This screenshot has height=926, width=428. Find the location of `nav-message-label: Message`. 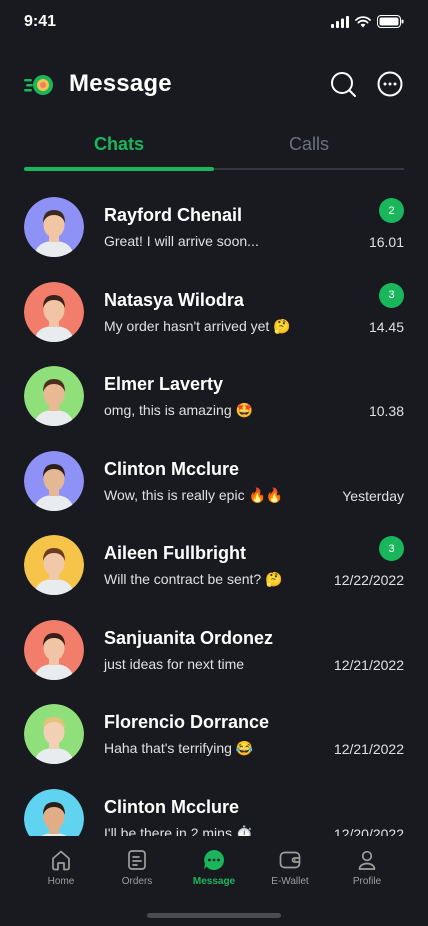

nav-message-label: Message is located at coordinates (214, 881).